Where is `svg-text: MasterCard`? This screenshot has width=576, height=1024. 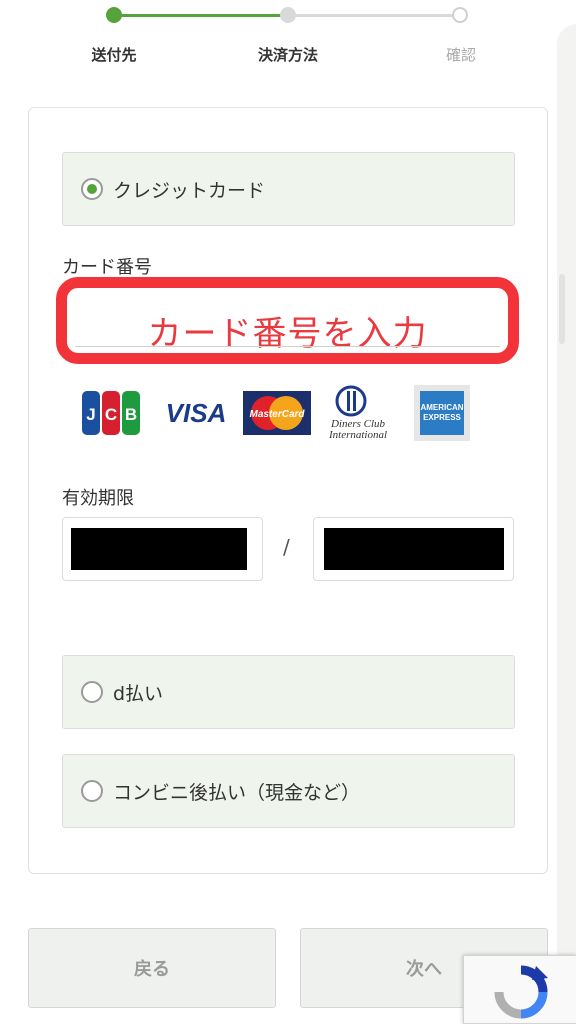 svg-text: MasterCard is located at coordinates (277, 414).